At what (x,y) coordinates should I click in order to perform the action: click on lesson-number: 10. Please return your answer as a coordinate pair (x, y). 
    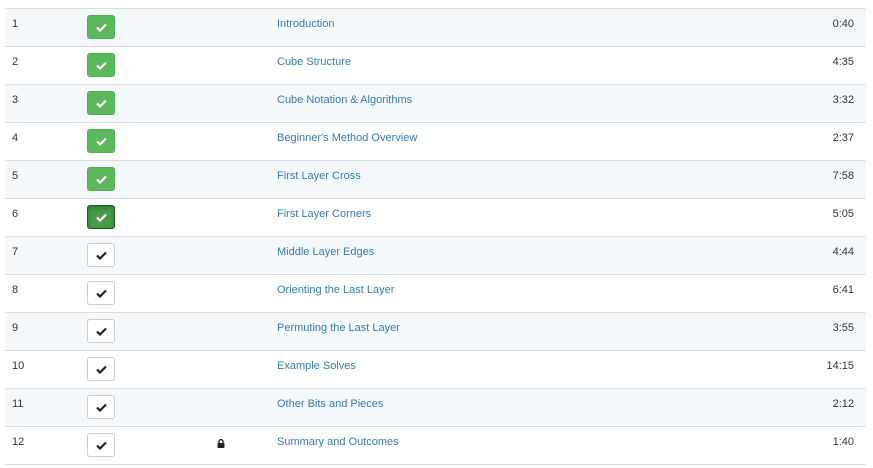
    Looking at the image, I should click on (18, 366).